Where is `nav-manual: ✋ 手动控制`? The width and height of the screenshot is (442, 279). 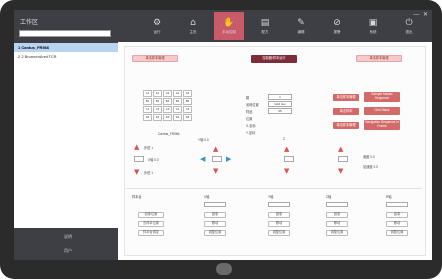 nav-manual: ✋ 手动控制 is located at coordinates (229, 26).